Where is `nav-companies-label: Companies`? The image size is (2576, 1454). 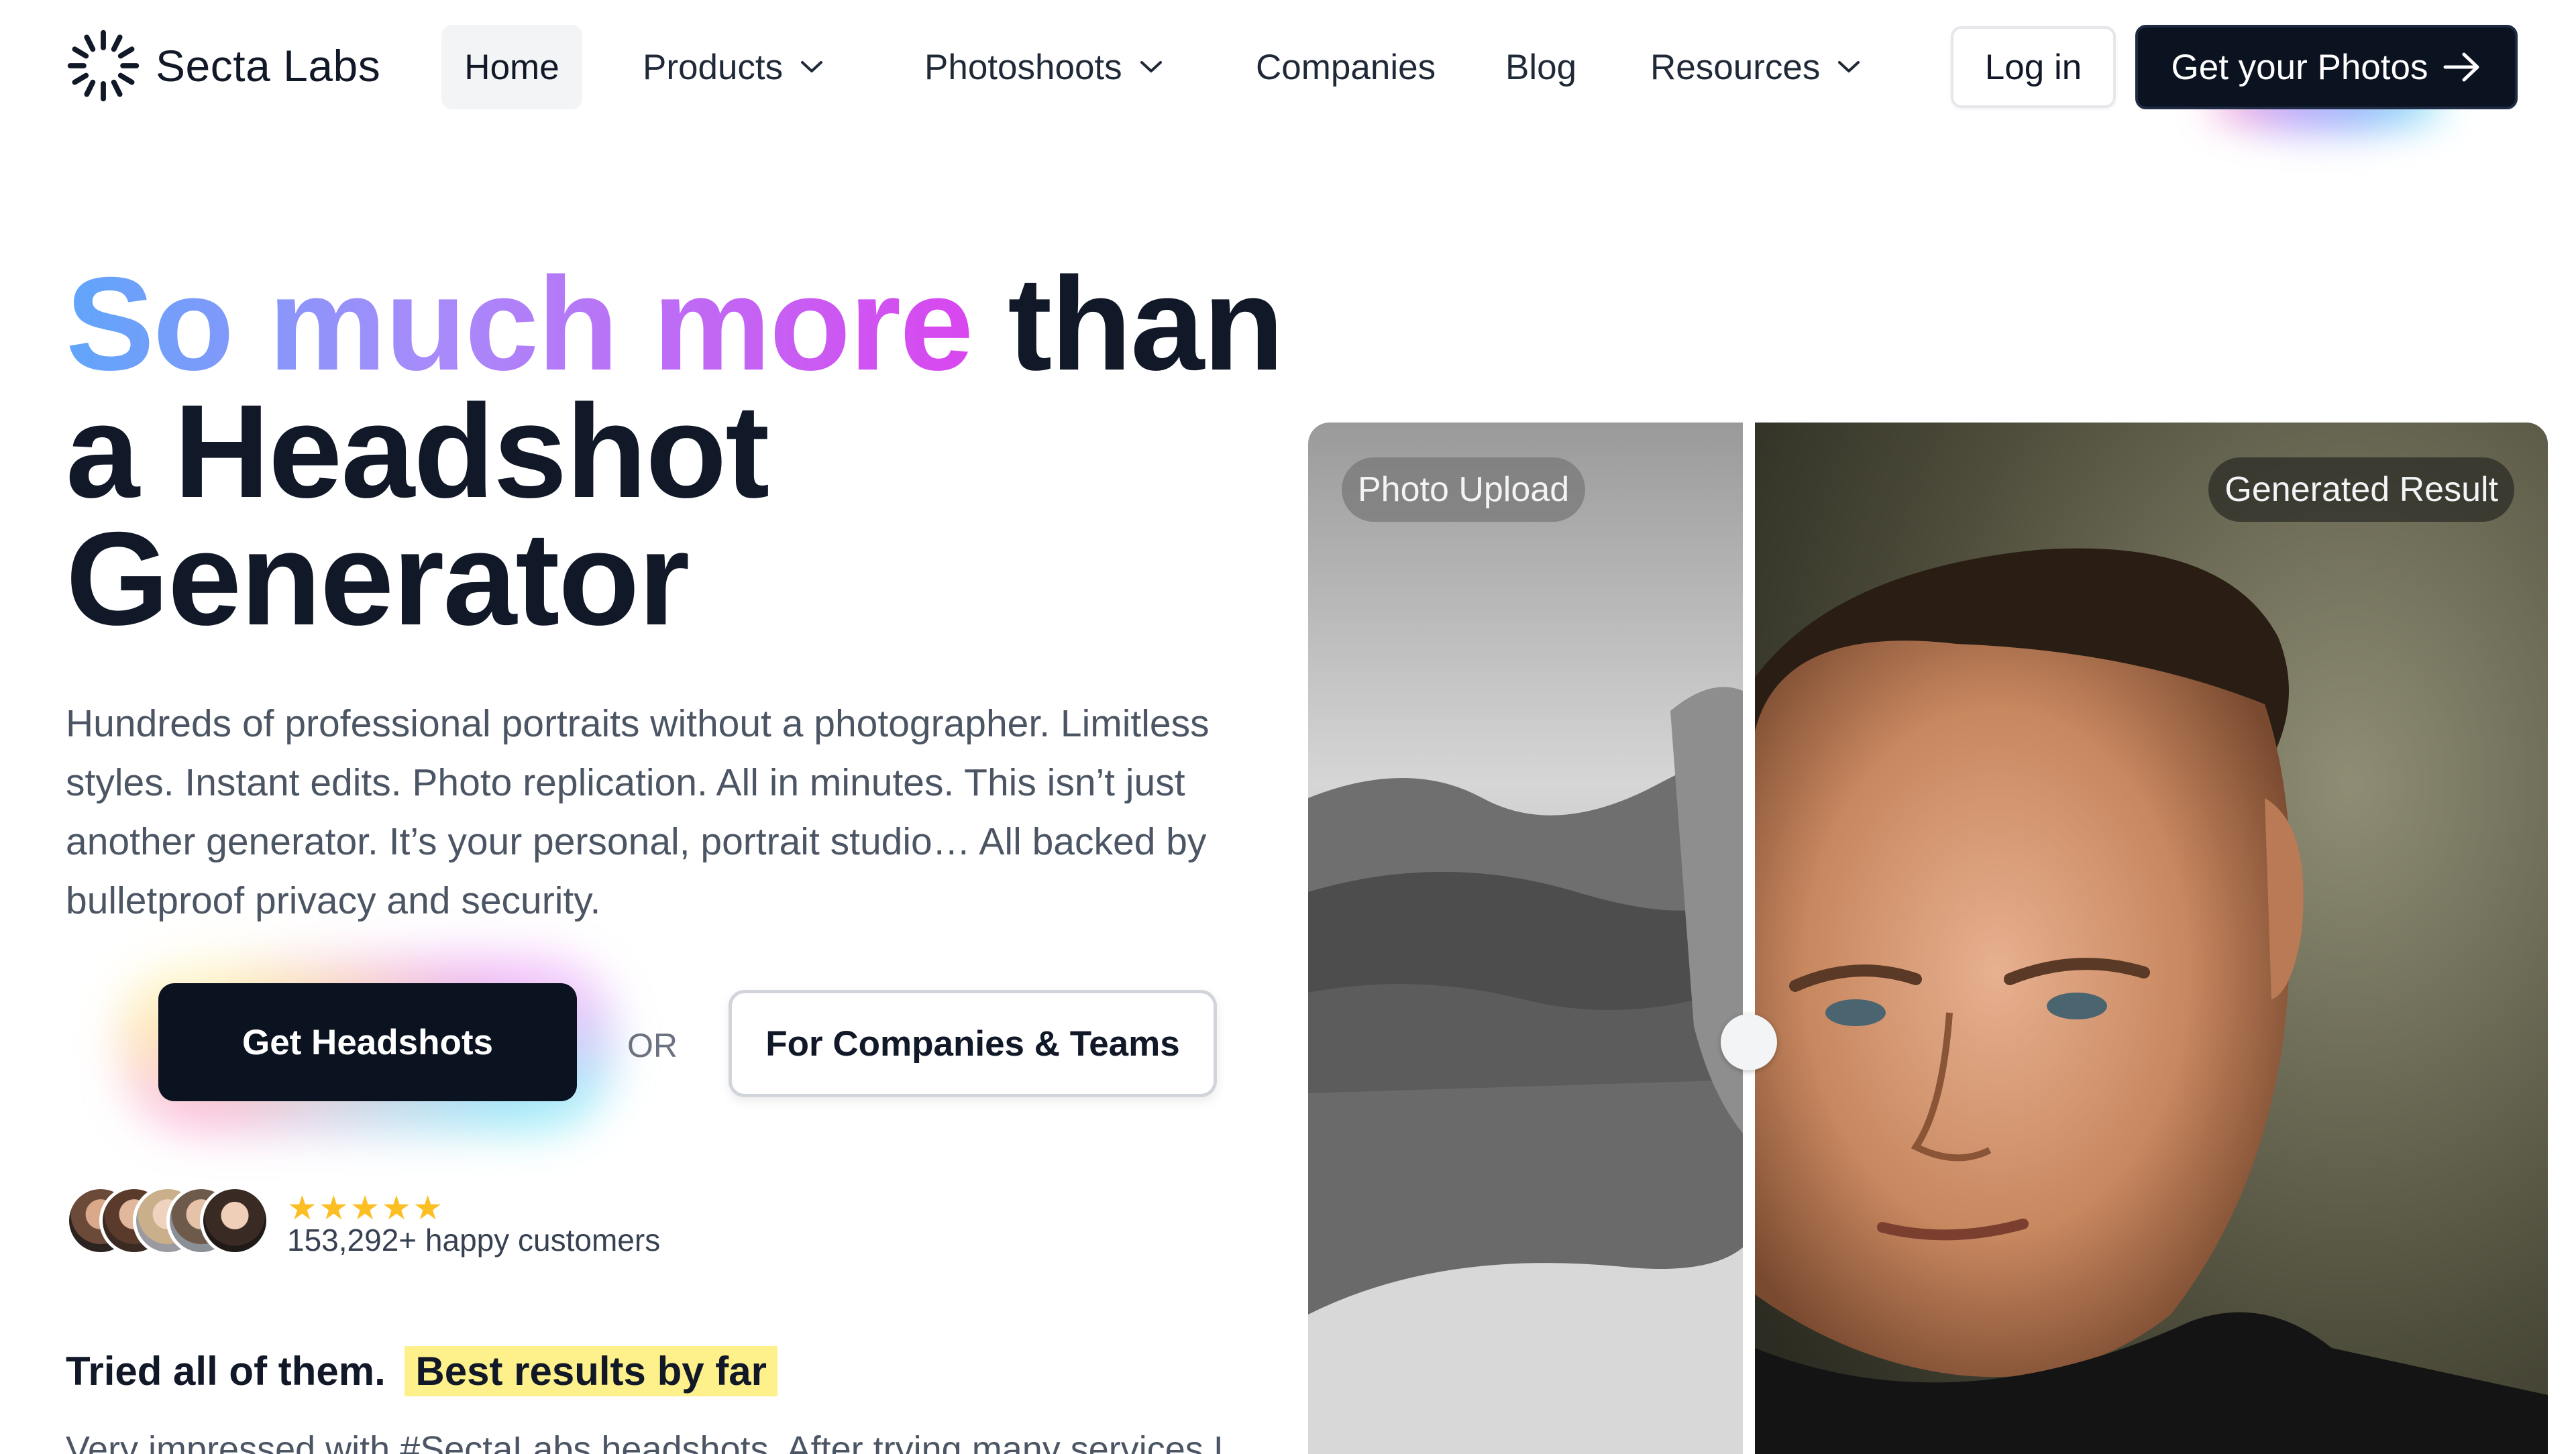
nav-companies-label: Companies is located at coordinates (1346, 67).